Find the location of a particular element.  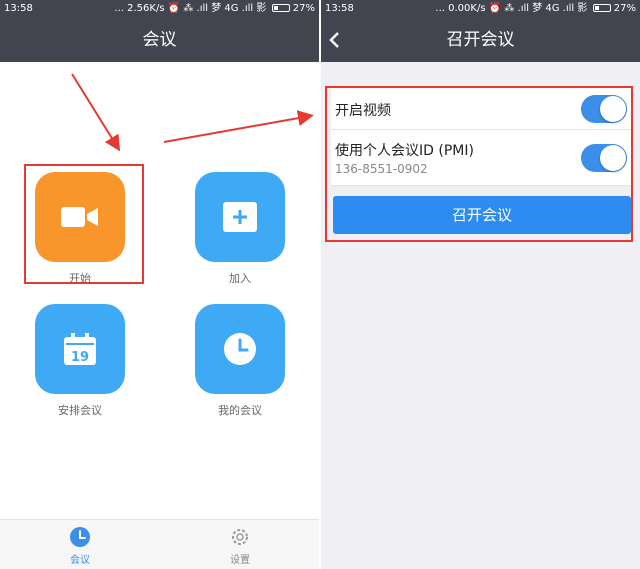

gear-icon is located at coordinates (240, 537).